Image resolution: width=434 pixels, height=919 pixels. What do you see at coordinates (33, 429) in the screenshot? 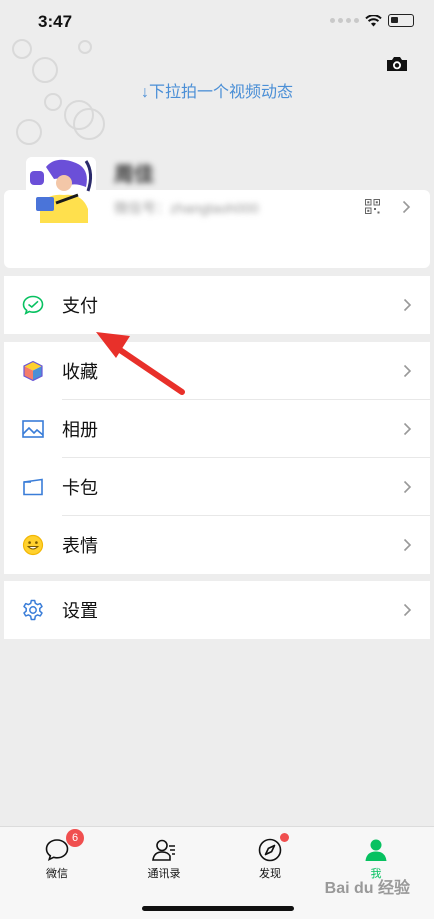
I see `album-icon` at bounding box center [33, 429].